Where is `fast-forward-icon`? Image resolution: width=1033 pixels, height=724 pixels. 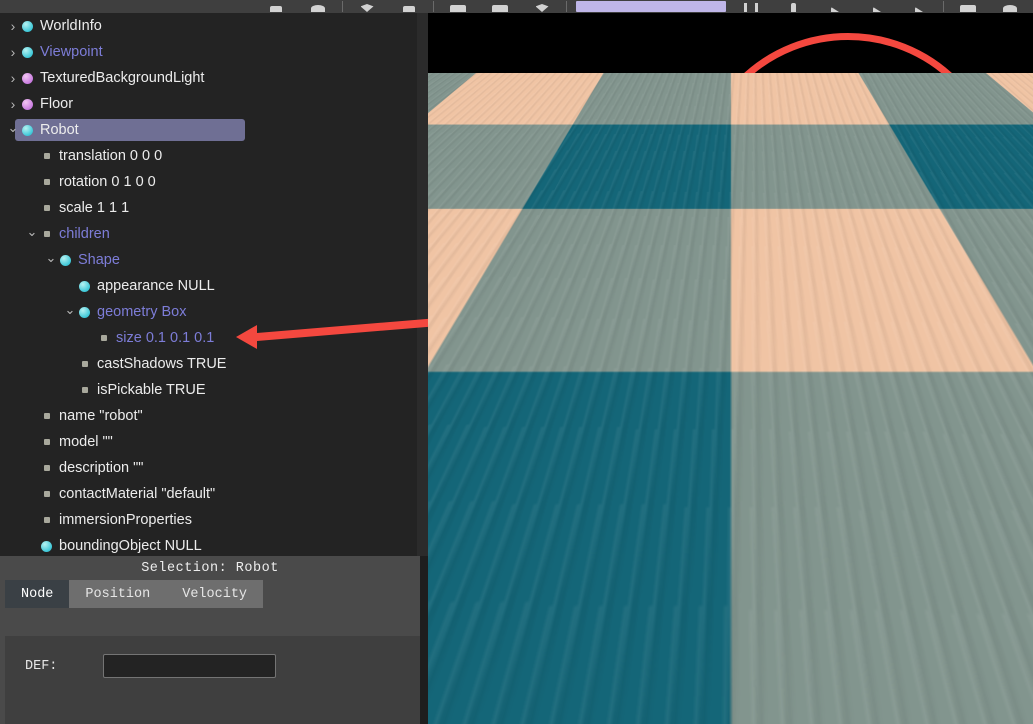
fast-forward-icon is located at coordinates (877, 6).